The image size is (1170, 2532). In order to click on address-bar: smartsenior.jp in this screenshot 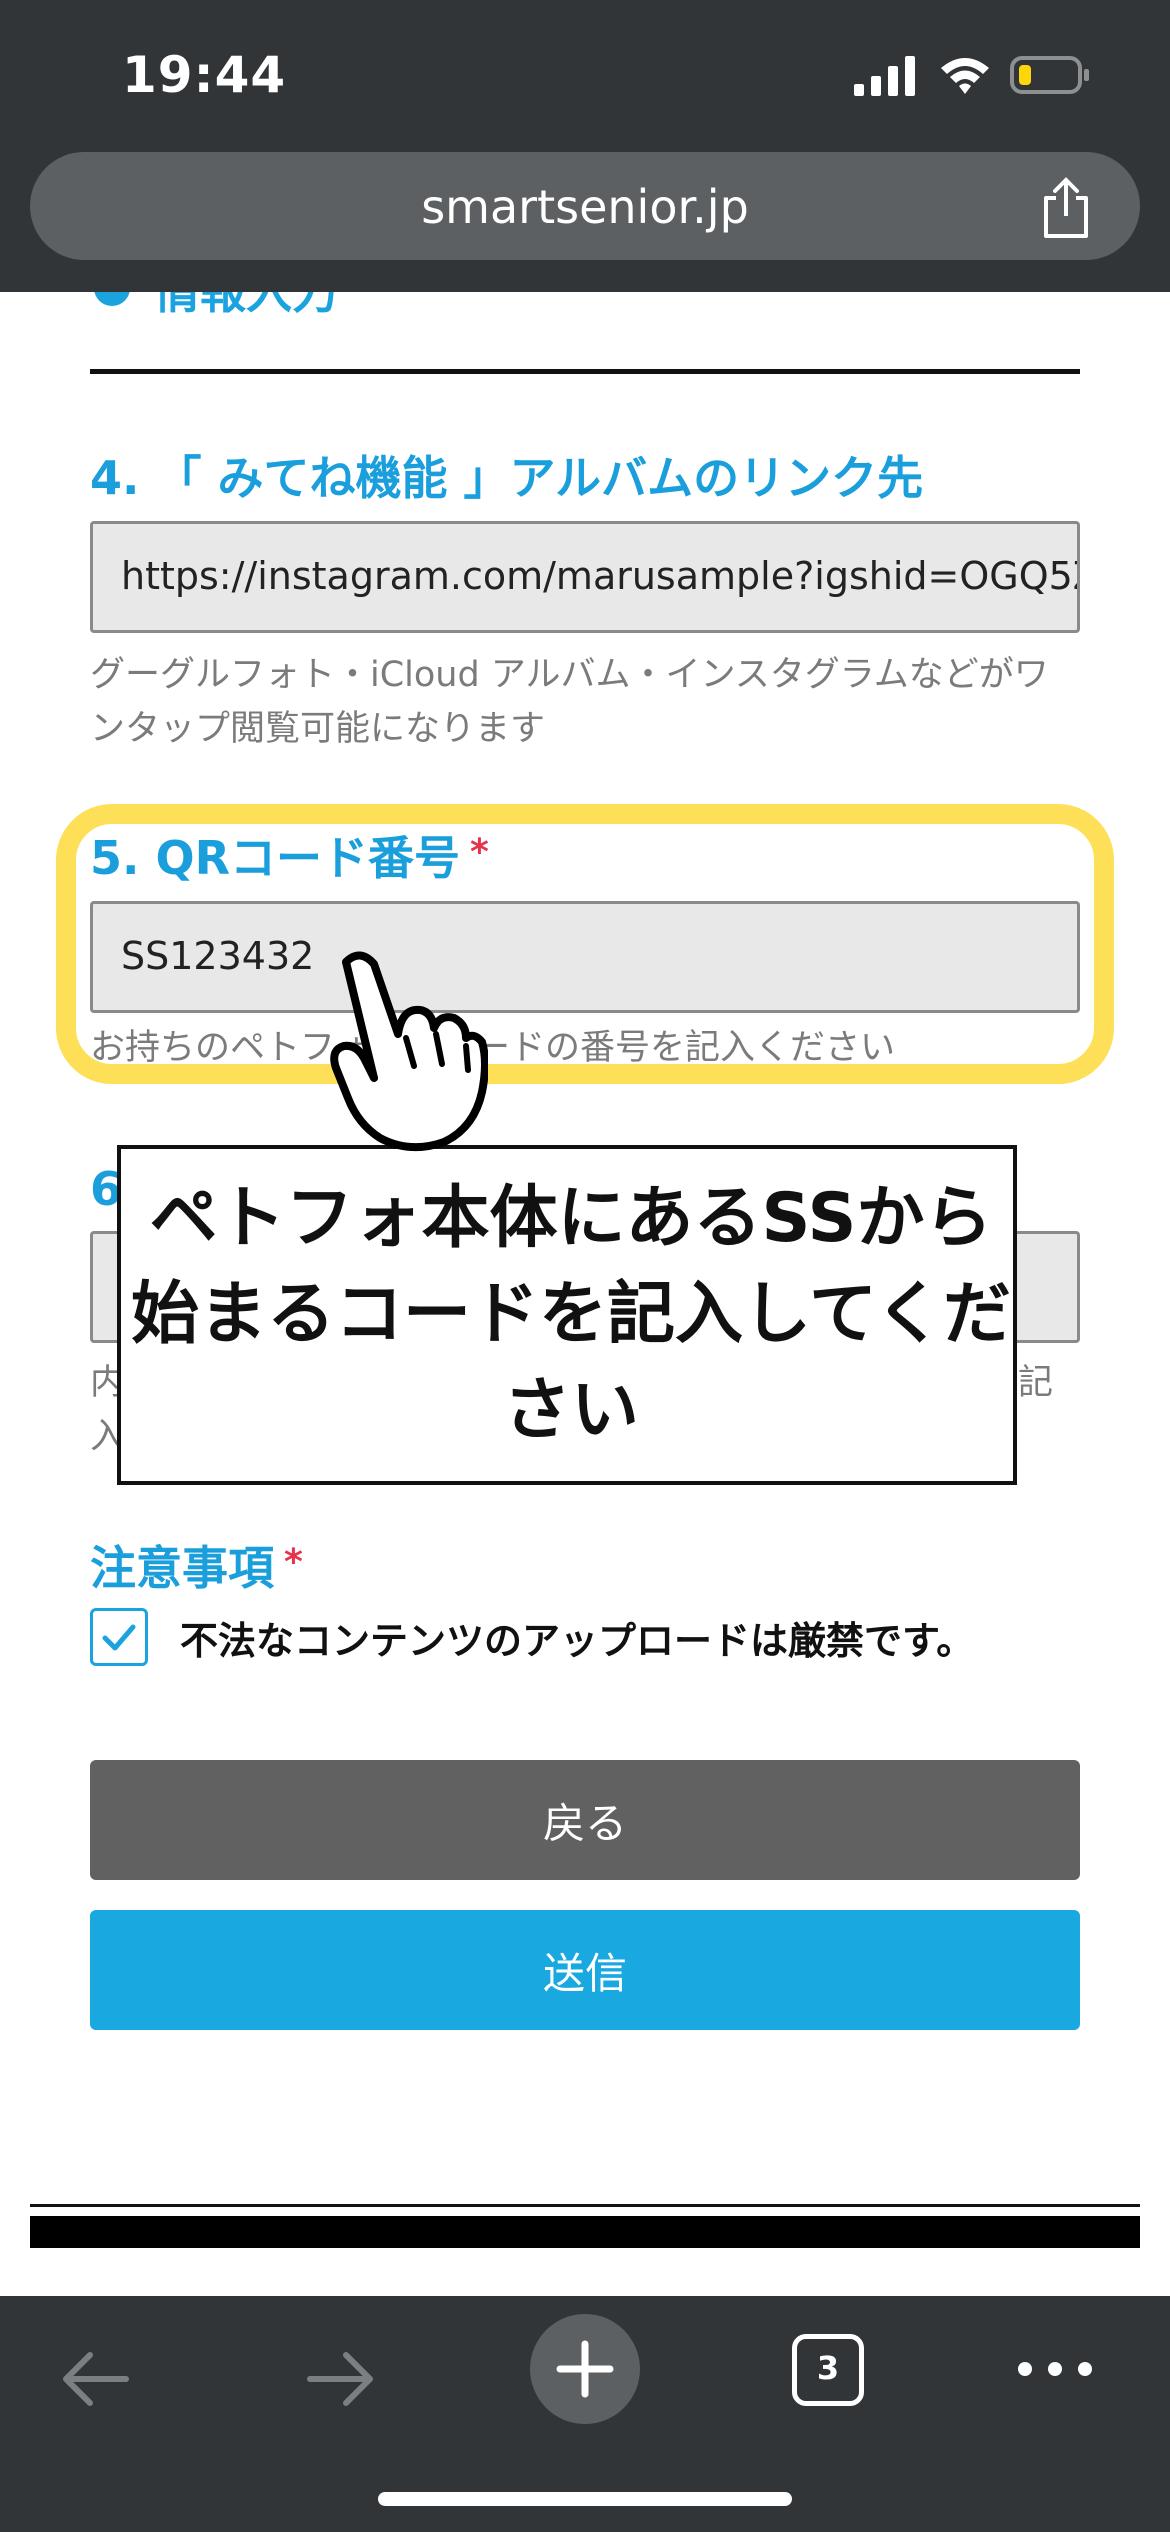, I will do `click(585, 206)`.